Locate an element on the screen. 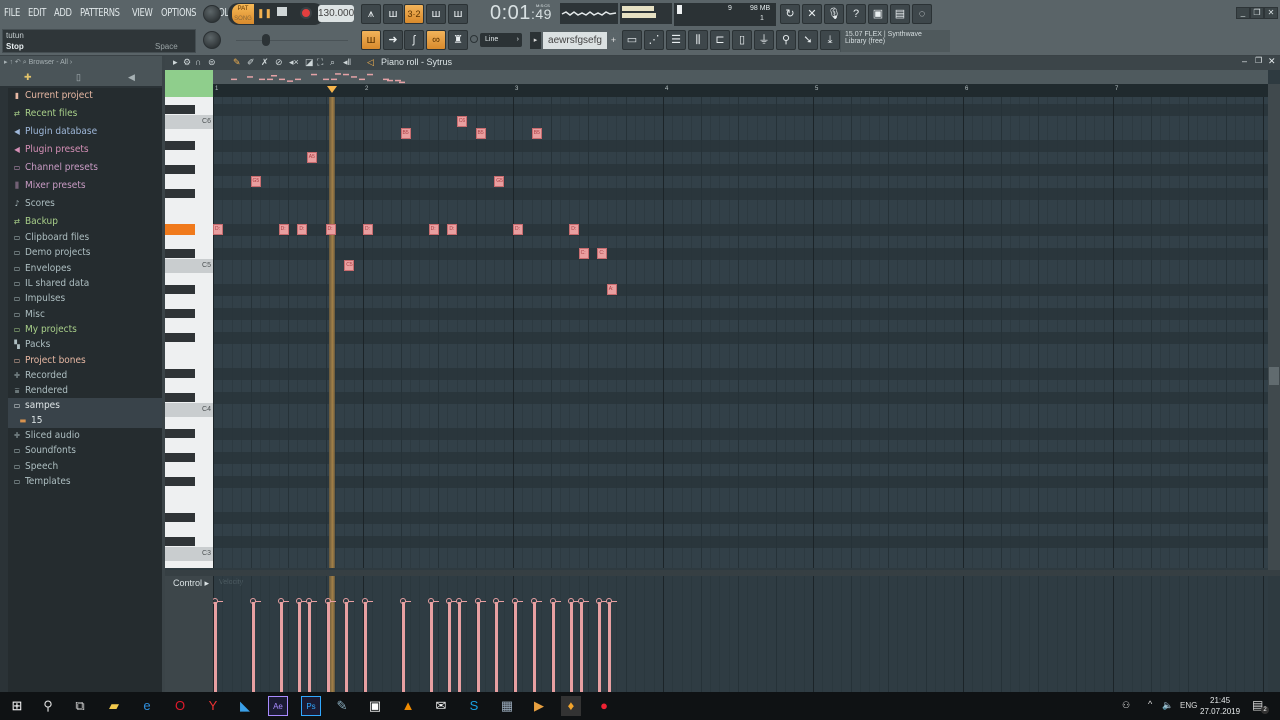 This screenshot has width=1280, height=720. store-icon: ▣ is located at coordinates (375, 706).